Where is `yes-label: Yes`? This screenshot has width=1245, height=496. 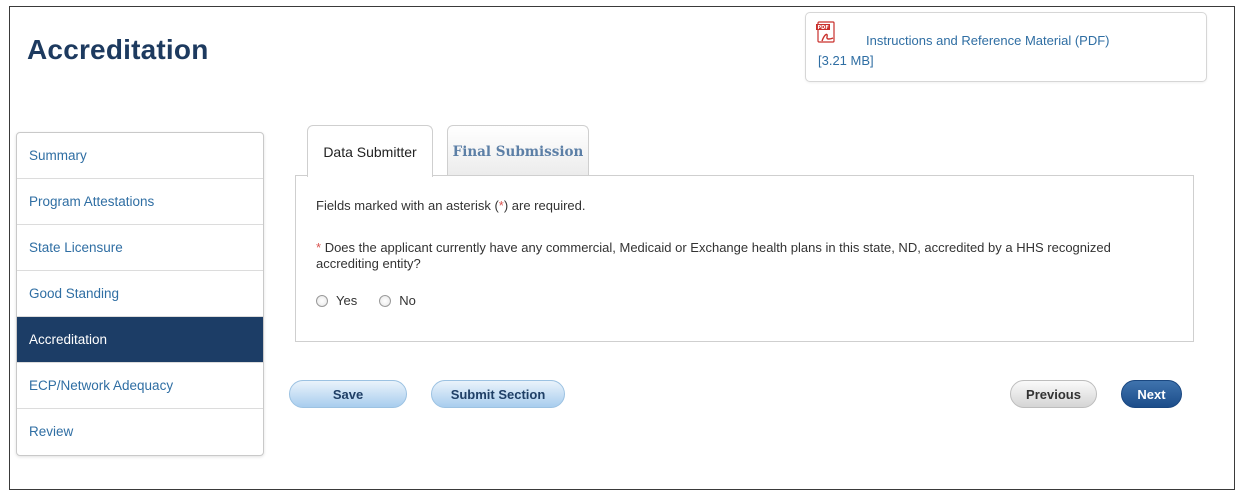
yes-label: Yes is located at coordinates (346, 300).